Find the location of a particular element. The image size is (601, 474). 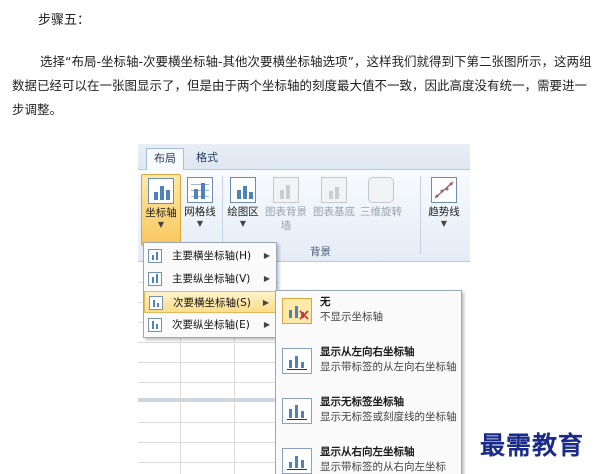

menu-item-primary-horizontal-axis: 主要横坐标轴(H) ▶ is located at coordinates (210, 256).